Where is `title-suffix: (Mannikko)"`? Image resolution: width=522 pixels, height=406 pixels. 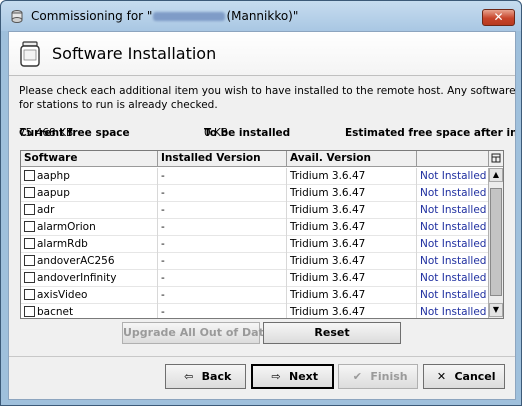 title-suffix: (Mannikko)" is located at coordinates (262, 16).